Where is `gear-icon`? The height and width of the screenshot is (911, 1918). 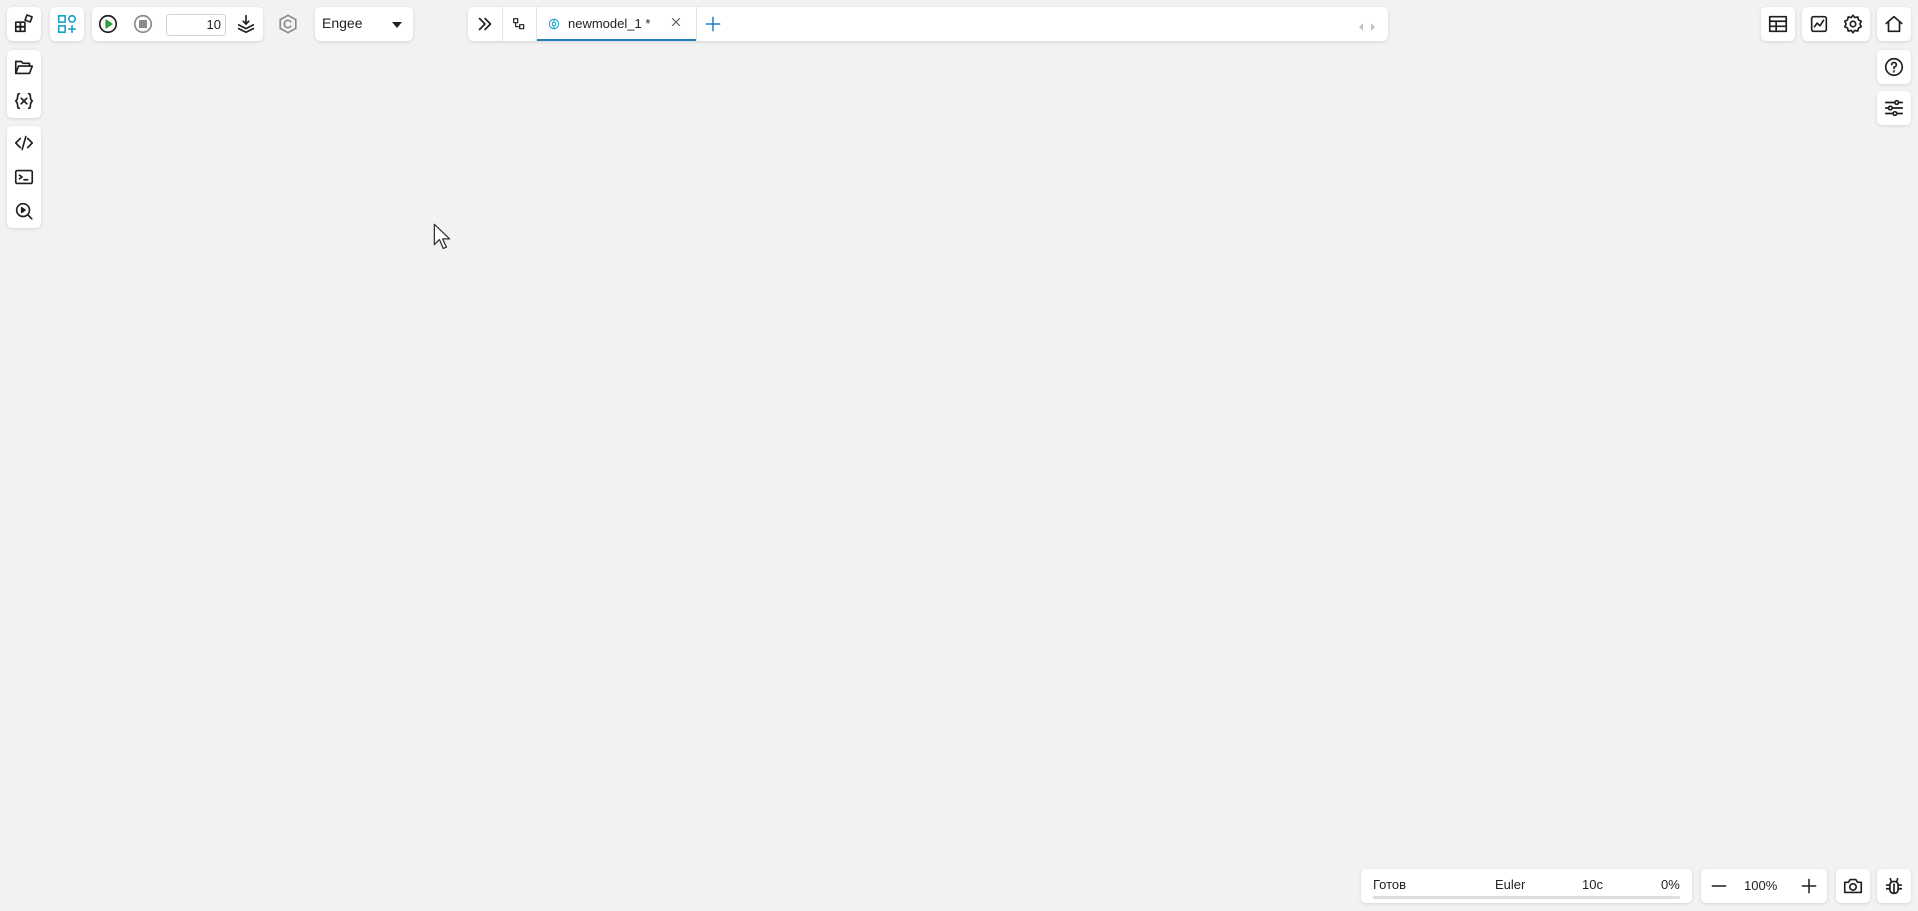
gear-icon is located at coordinates (1853, 24).